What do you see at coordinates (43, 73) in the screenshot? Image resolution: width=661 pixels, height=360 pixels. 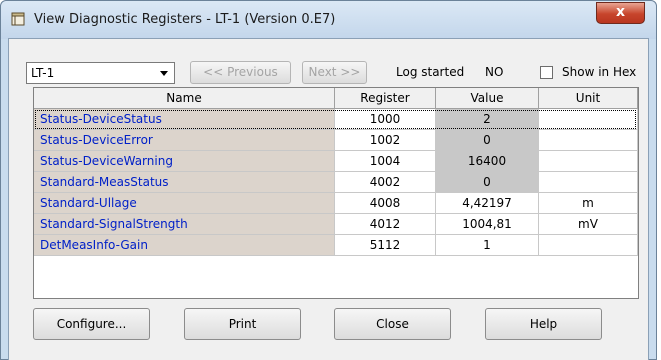 I see `device-select-value: LT-1` at bounding box center [43, 73].